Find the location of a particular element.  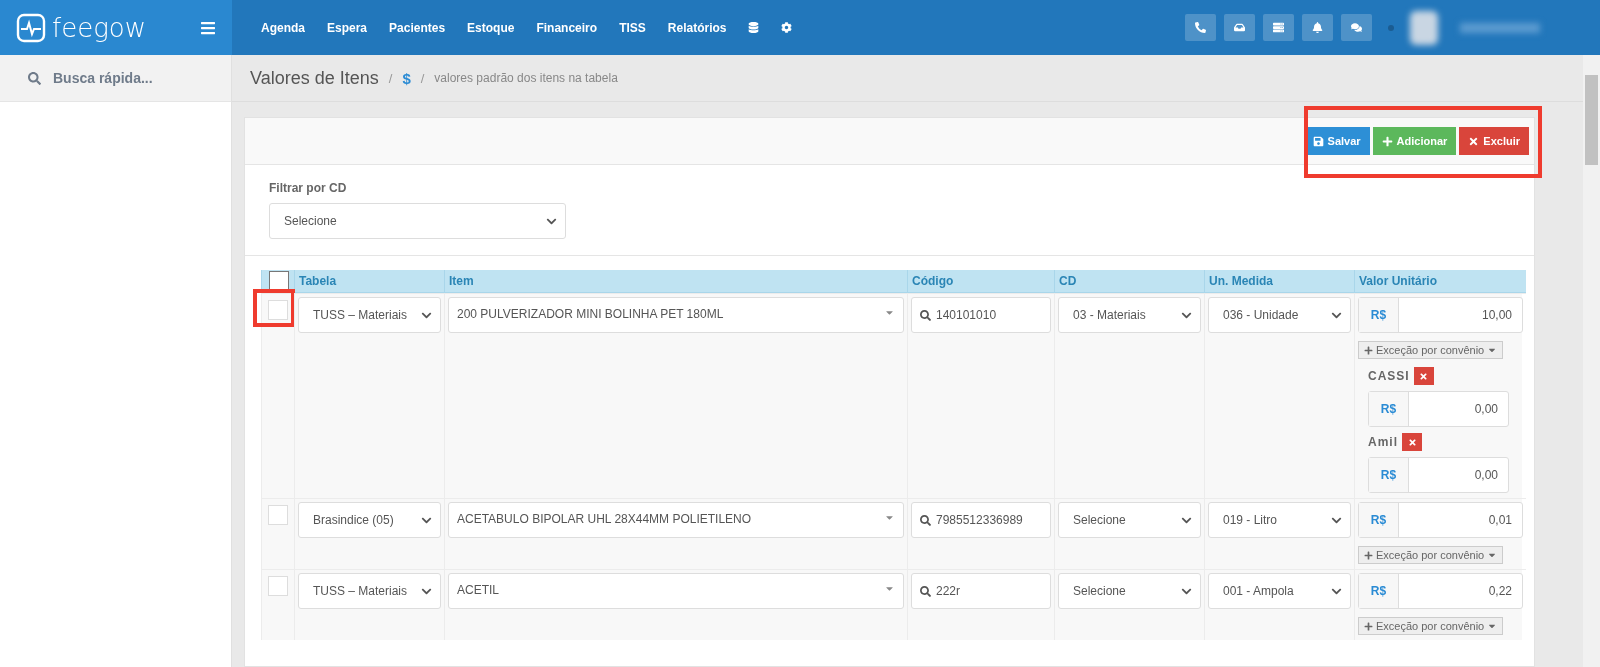

highlight-frame is located at coordinates (274, 308).